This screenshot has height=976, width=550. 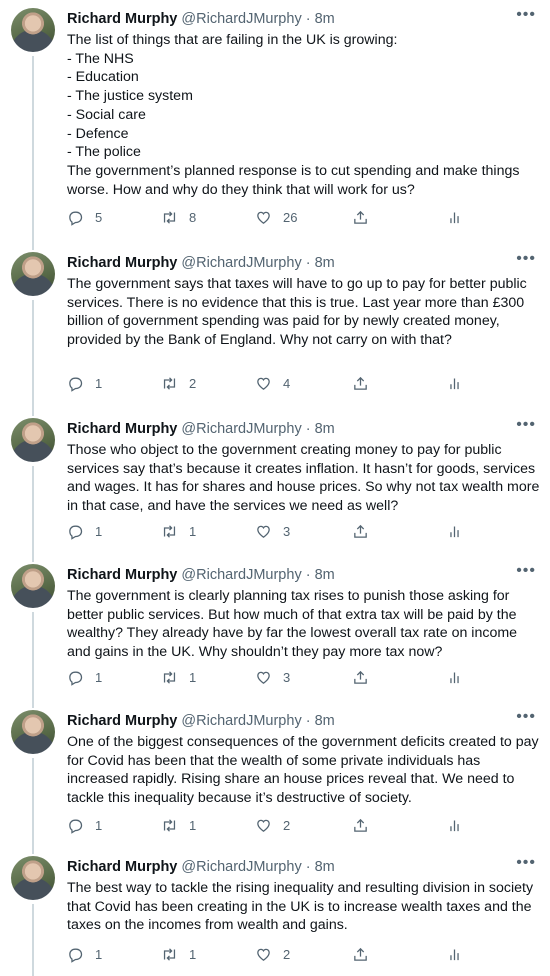 I want to click on tweet-actions: 5 8 26, so click(x=272, y=218).